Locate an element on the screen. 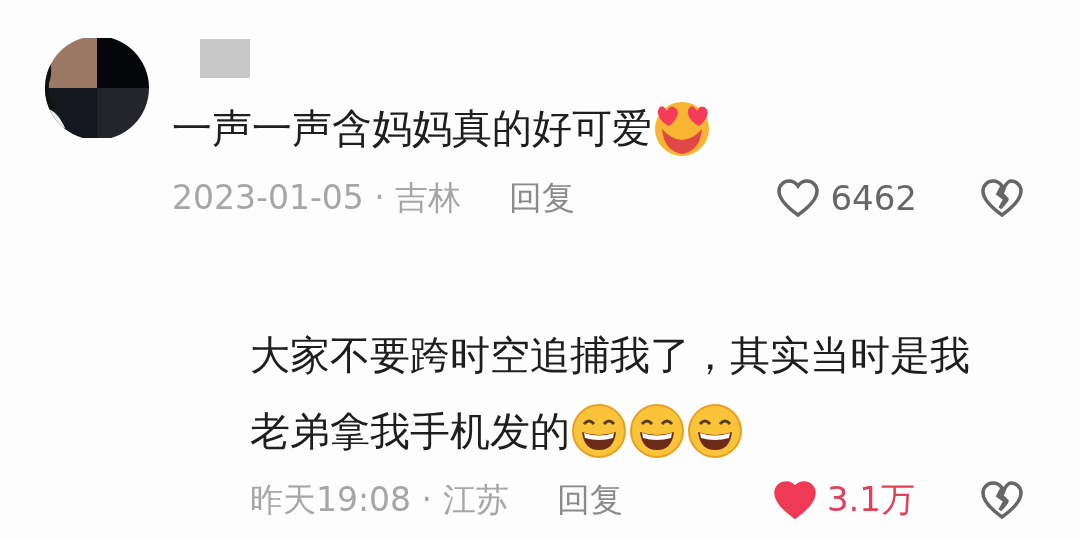 The image size is (1080, 539). comment-text: 一声一声含妈妈真的好可爱 is located at coordinates (412, 128).